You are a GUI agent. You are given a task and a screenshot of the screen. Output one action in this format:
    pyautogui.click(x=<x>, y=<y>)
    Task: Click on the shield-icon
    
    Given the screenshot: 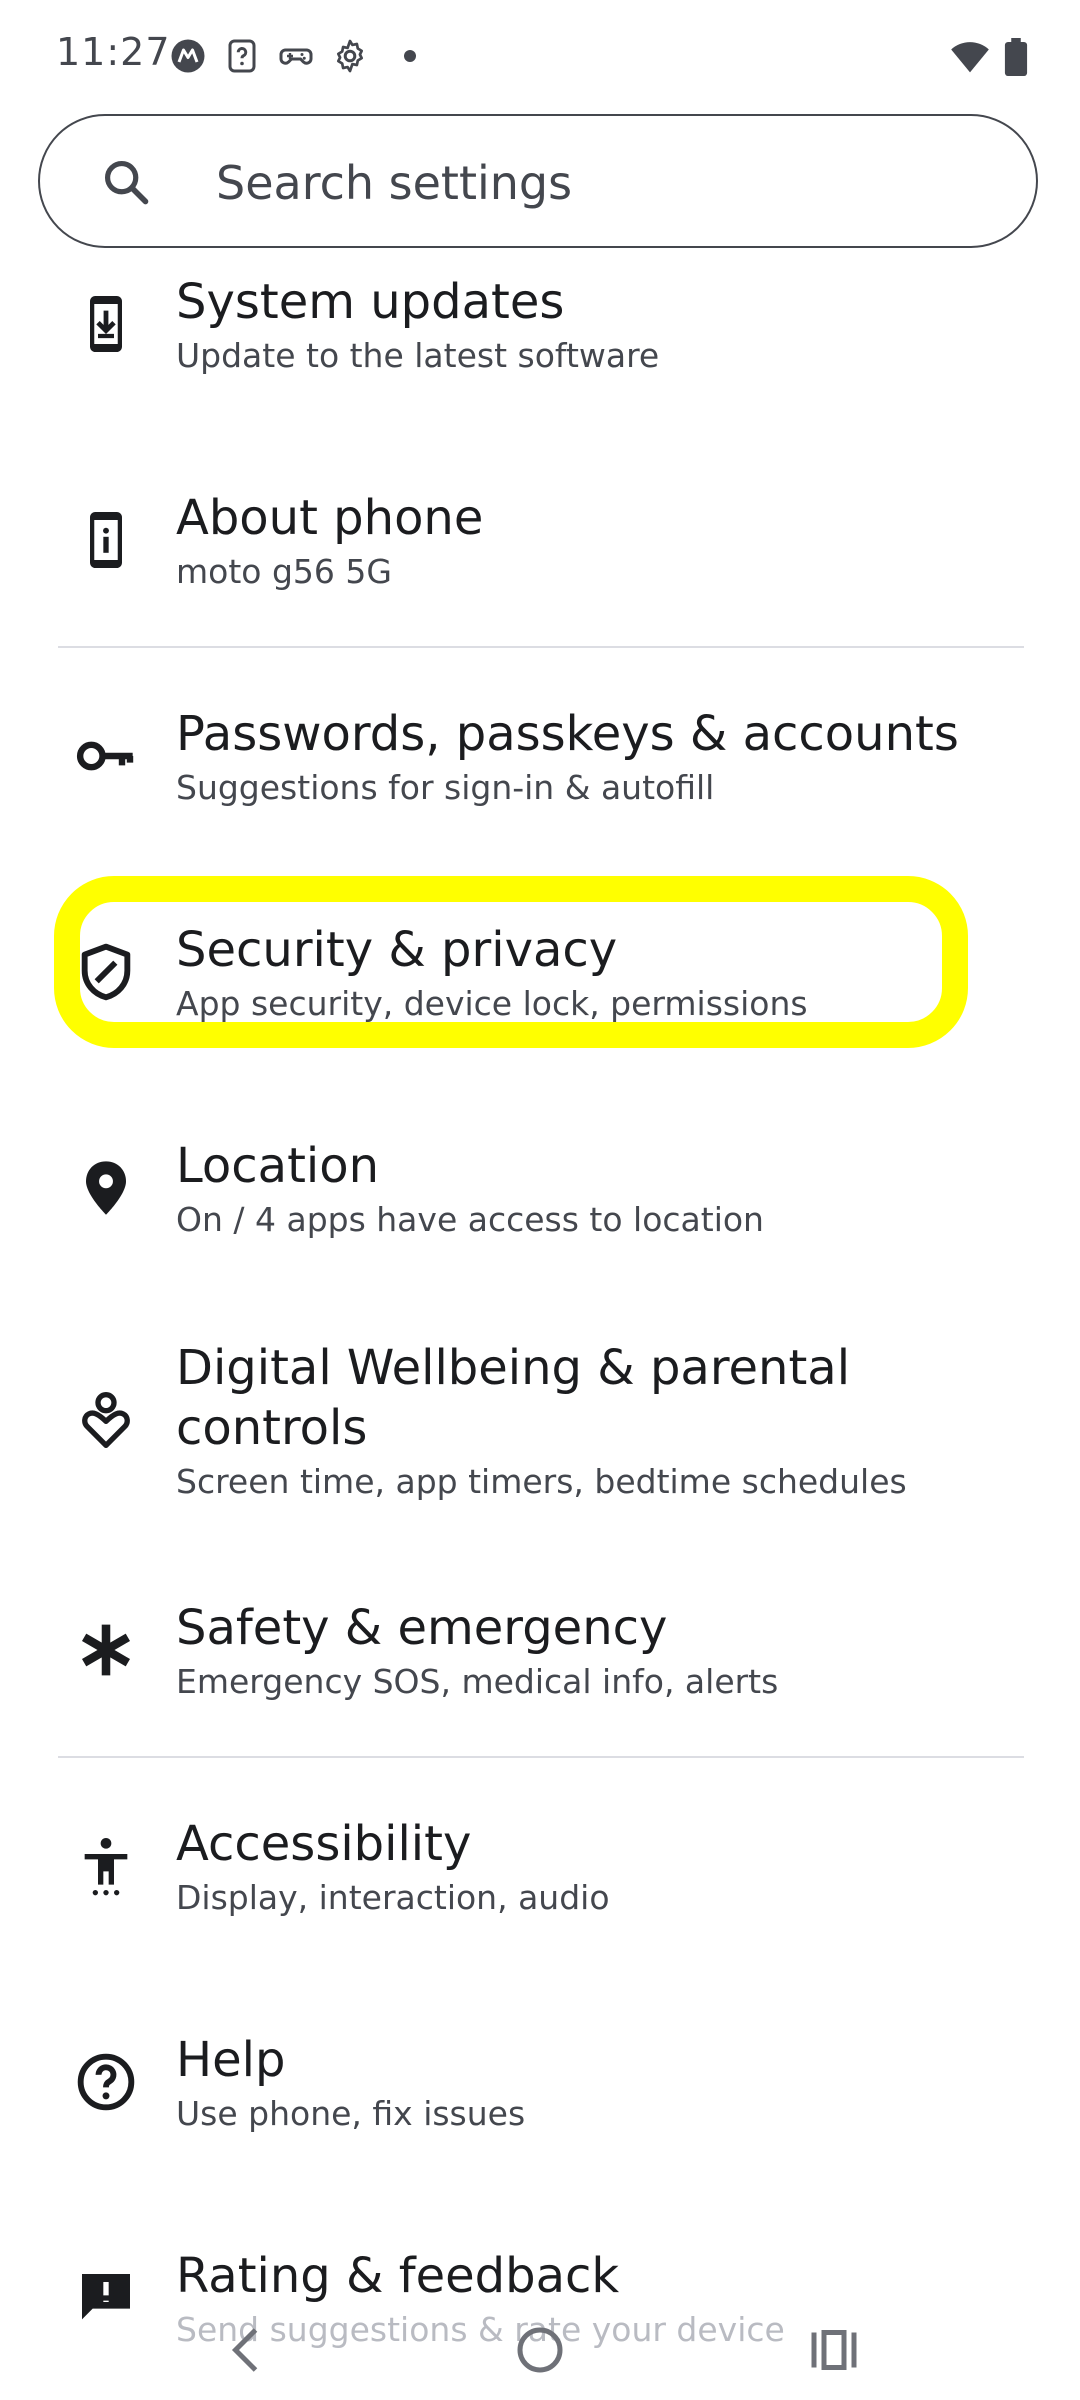 What is the action you would take?
    pyautogui.click(x=106, y=972)
    